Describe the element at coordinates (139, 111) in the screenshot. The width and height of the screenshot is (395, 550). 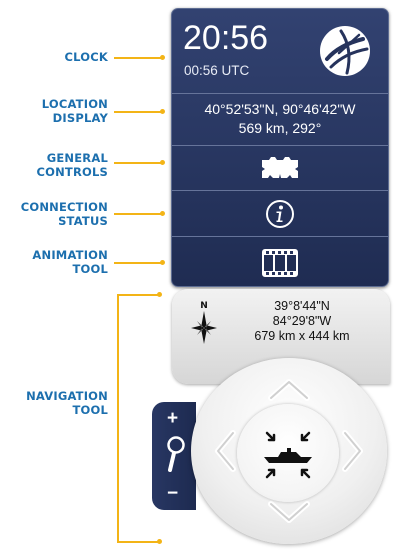
I see `callout-location-leader` at that location.